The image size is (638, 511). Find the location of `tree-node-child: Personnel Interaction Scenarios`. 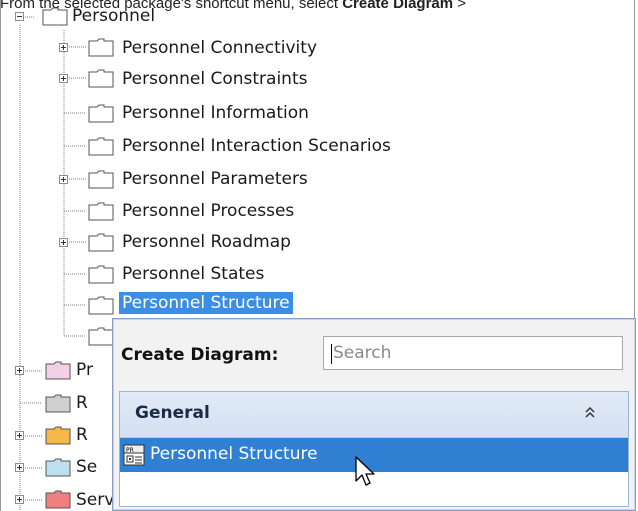

tree-node-child: Personnel Interaction Scenarios is located at coordinates (256, 146).